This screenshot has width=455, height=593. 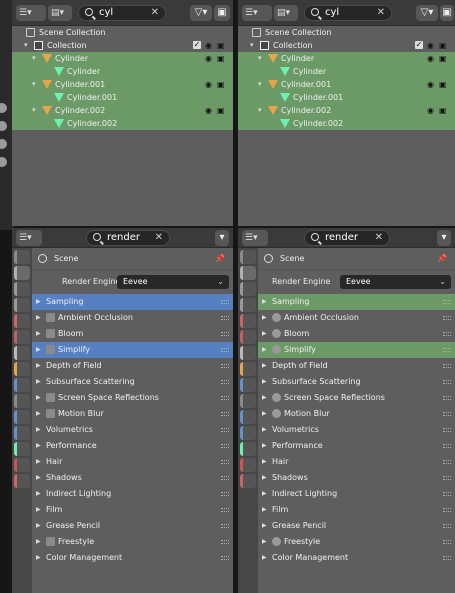 I want to click on outliner-row: ▾ Cylinder ◉ ▣, so click(x=122, y=58).